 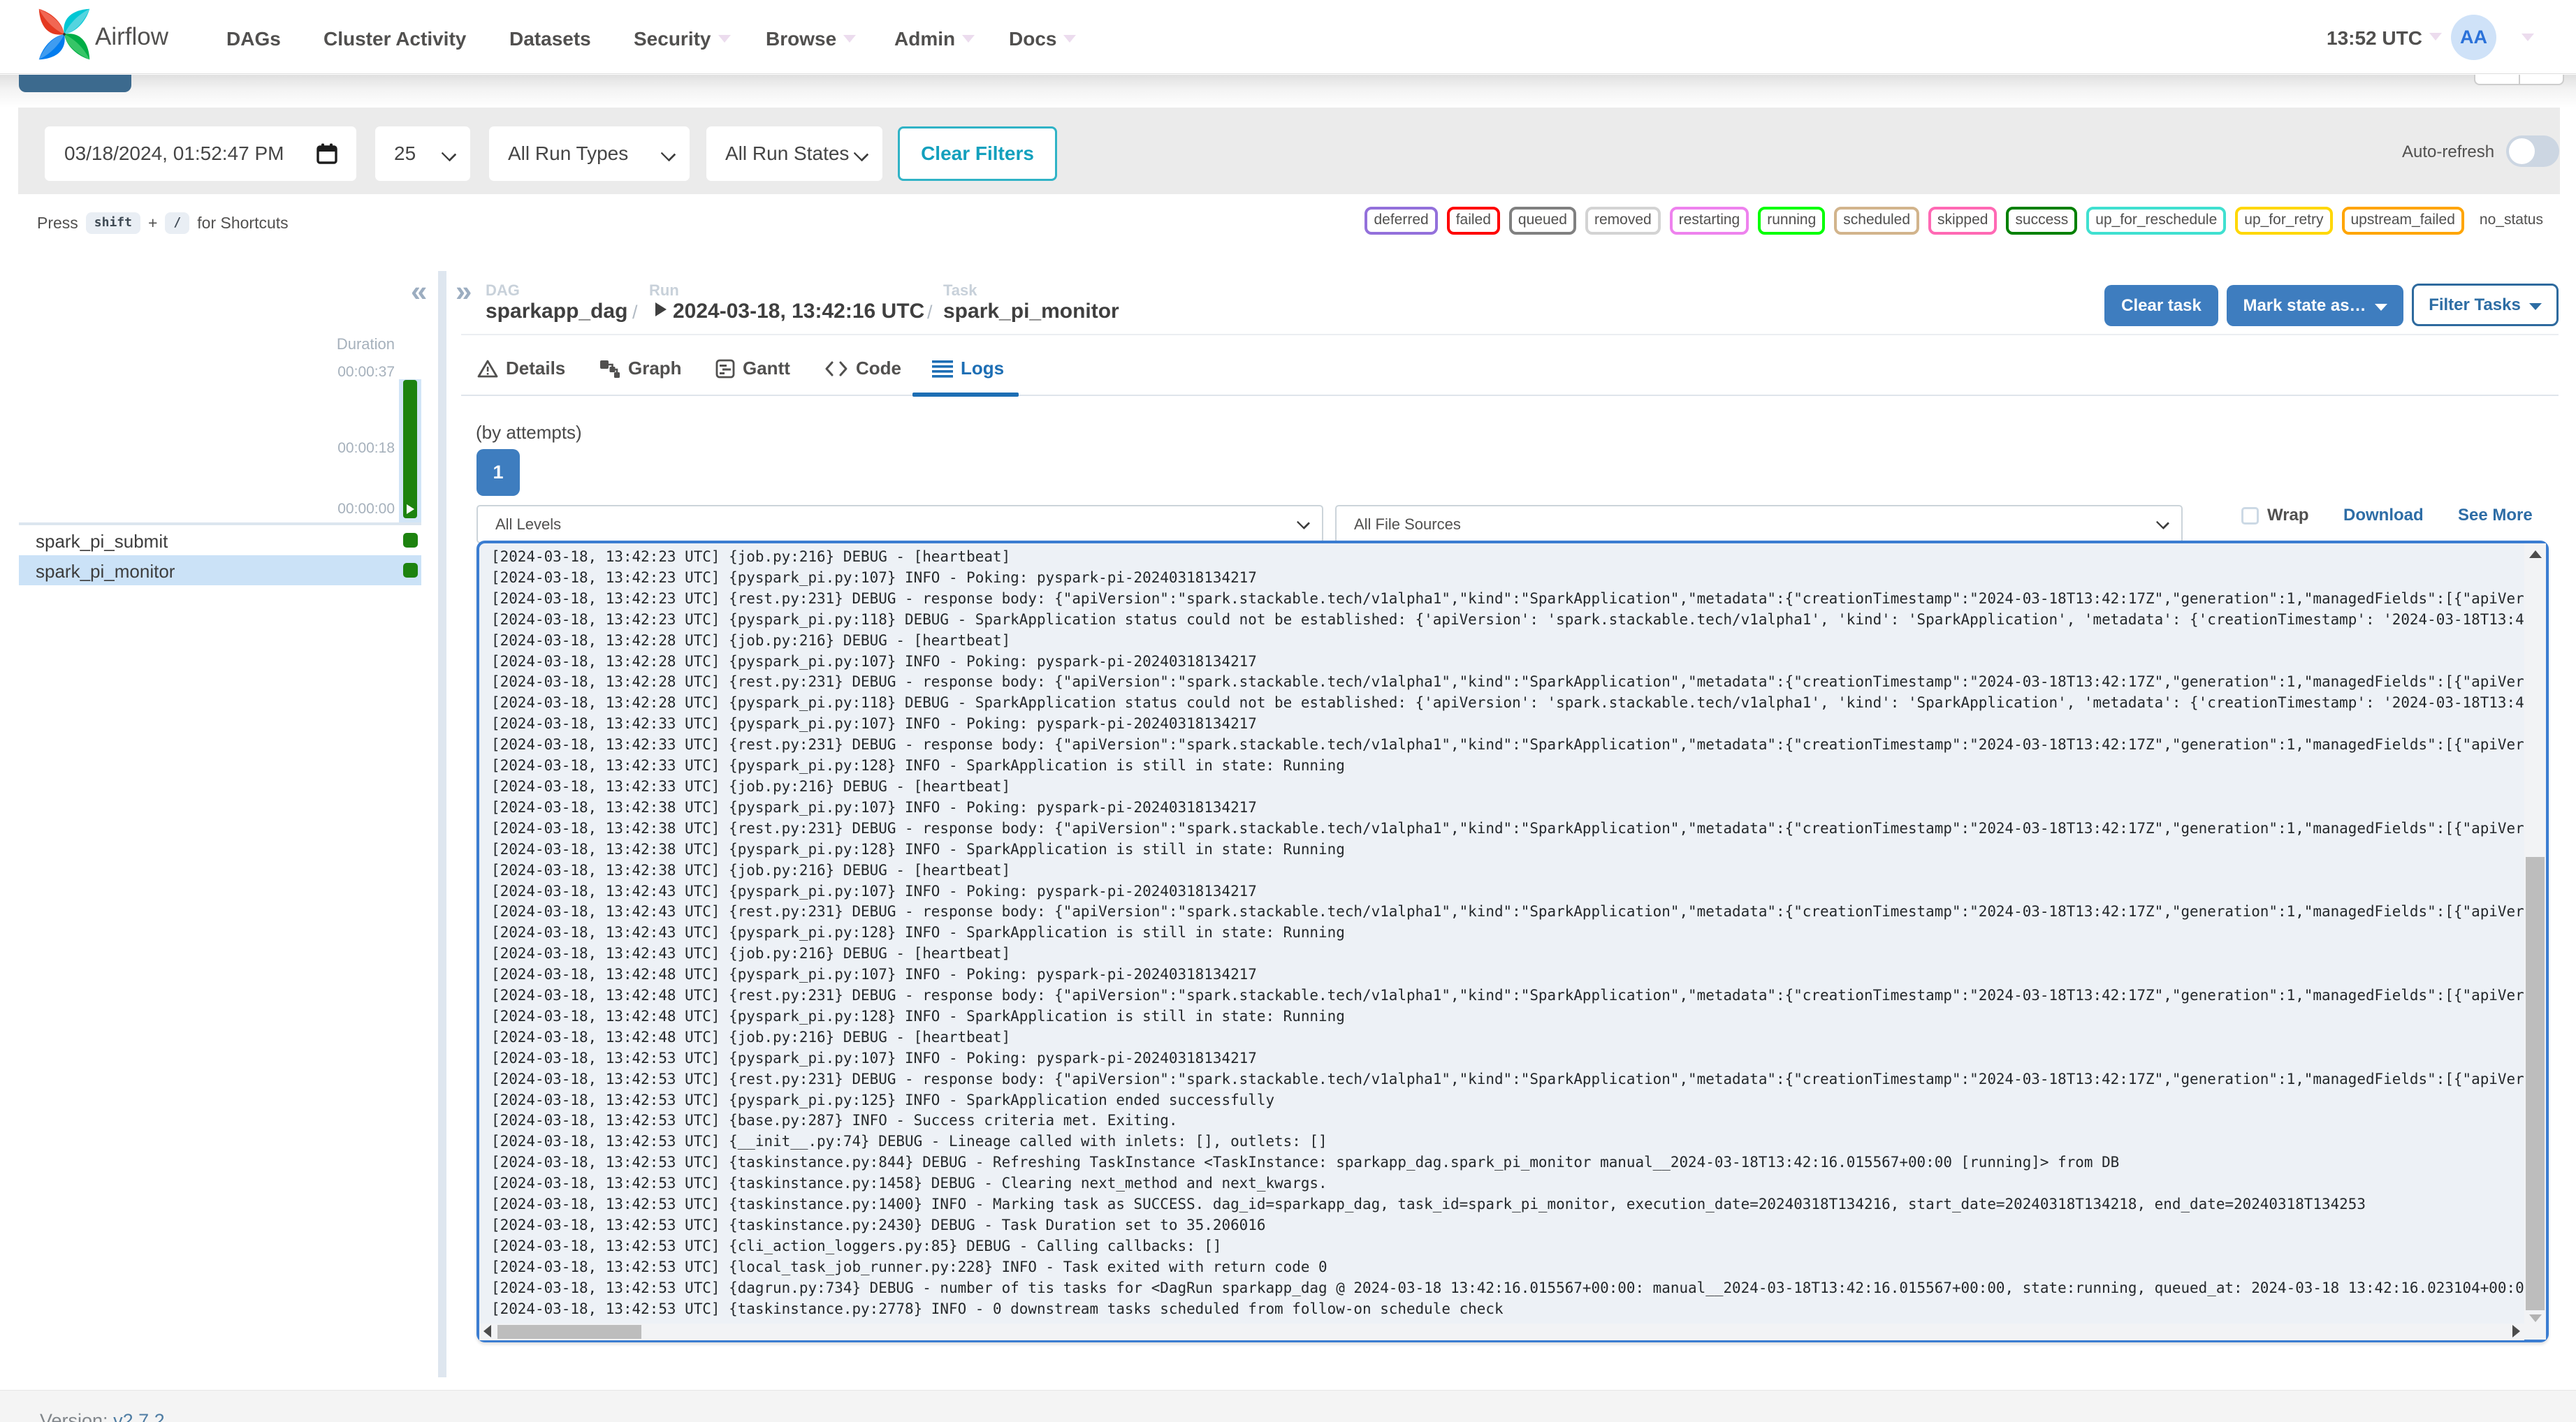 I want to click on run-type-icon, so click(x=661, y=309).